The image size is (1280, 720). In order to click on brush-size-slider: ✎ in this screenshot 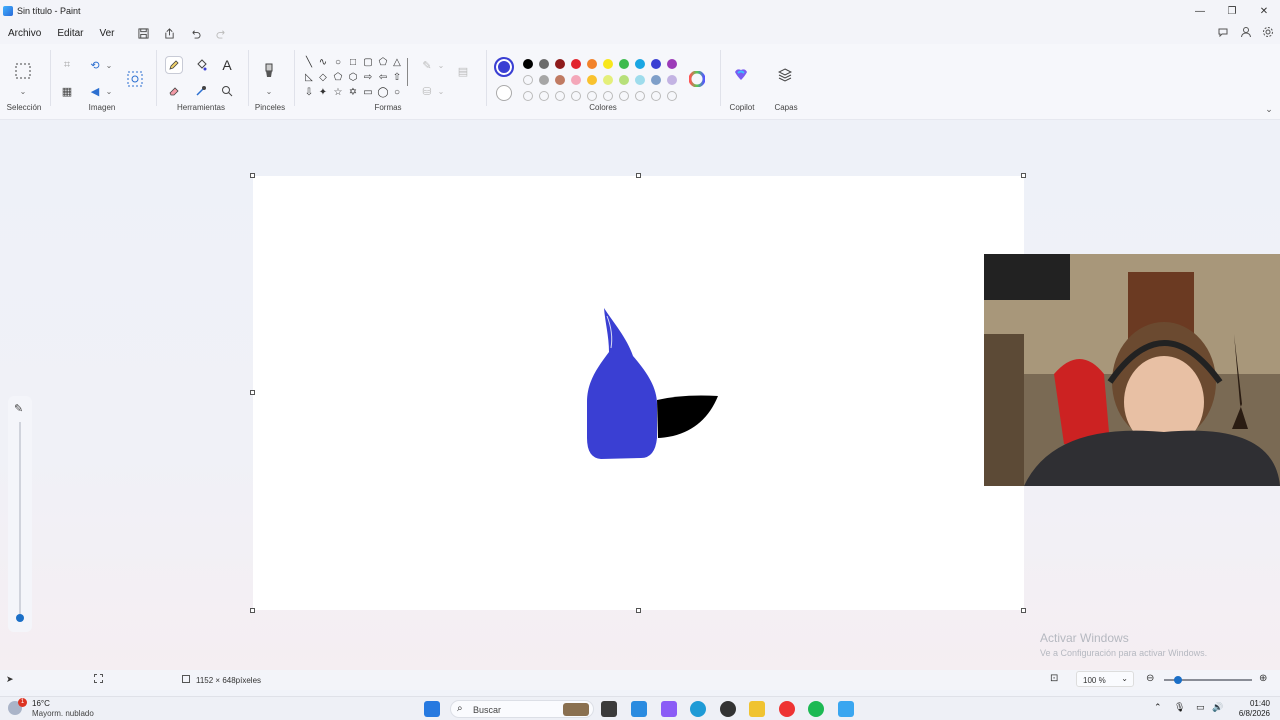, I will do `click(20, 514)`.